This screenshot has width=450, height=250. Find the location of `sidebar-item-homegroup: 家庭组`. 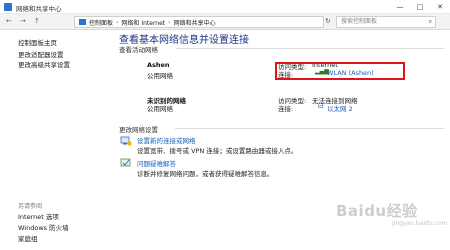

sidebar-item-homegroup: 家庭组 is located at coordinates (28, 238).